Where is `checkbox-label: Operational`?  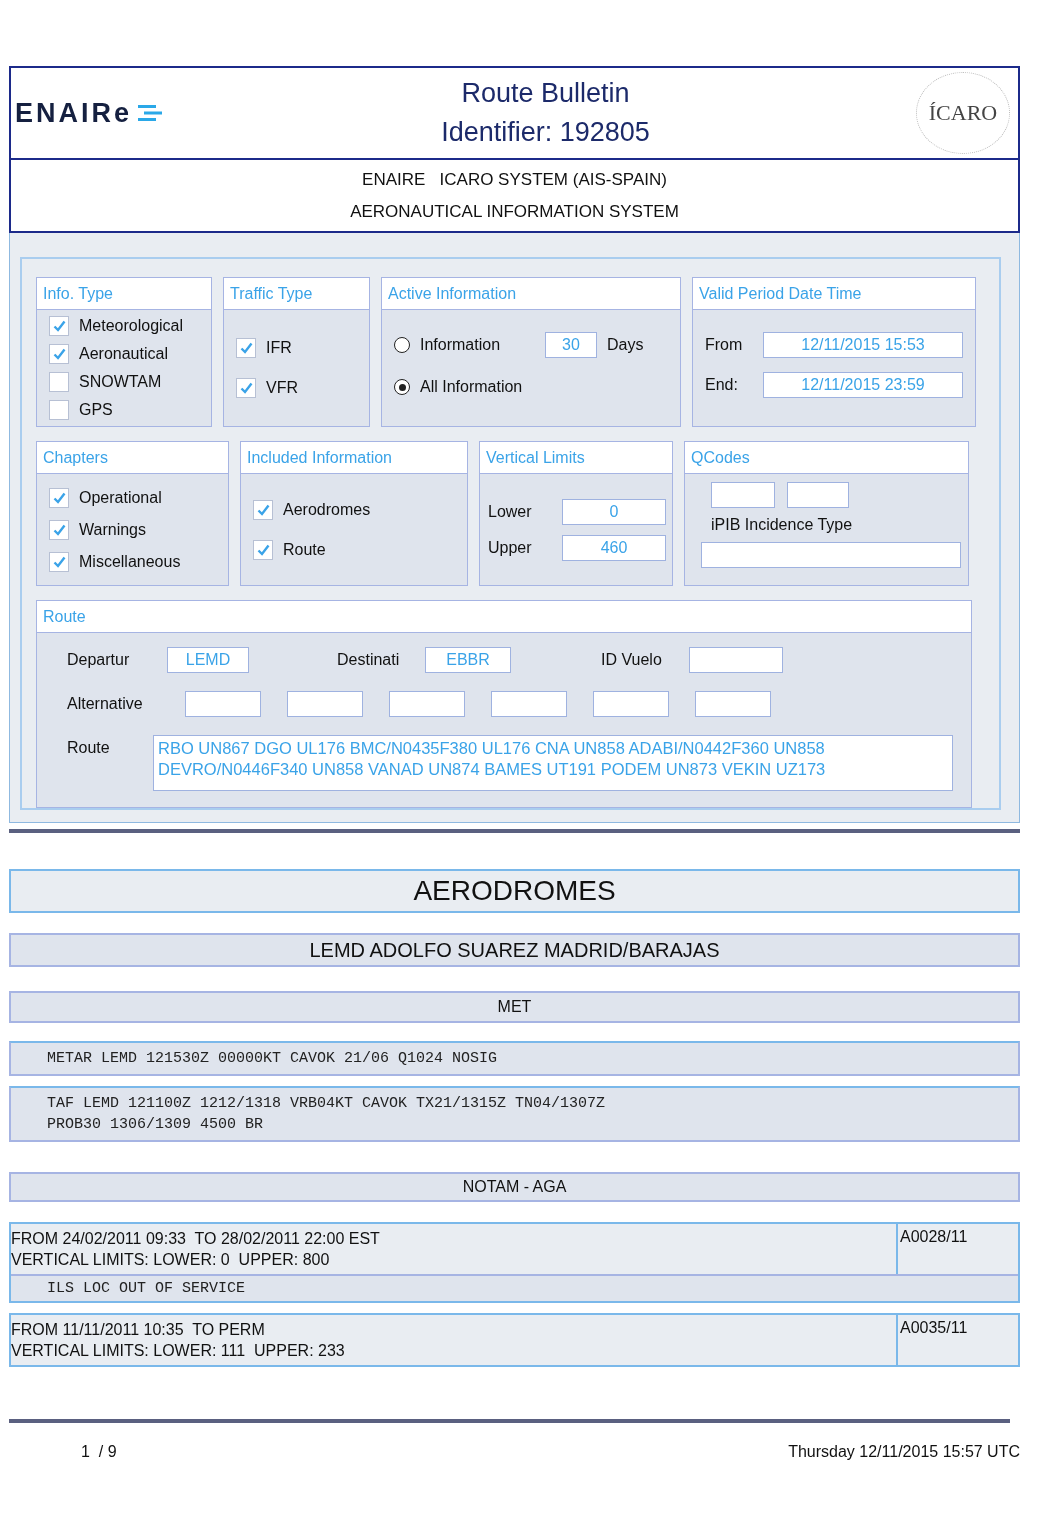
checkbox-label: Operational is located at coordinates (120, 497).